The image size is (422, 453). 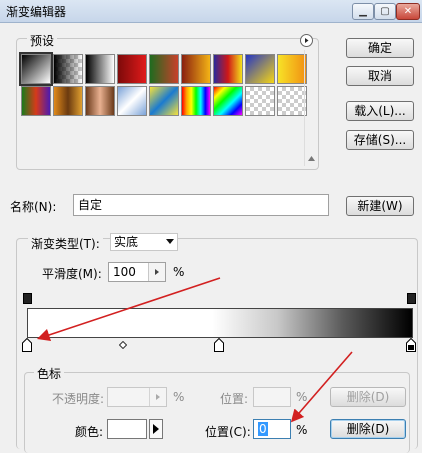 I want to click on smoothness-label: 平滑度(M):, so click(x=72, y=274).